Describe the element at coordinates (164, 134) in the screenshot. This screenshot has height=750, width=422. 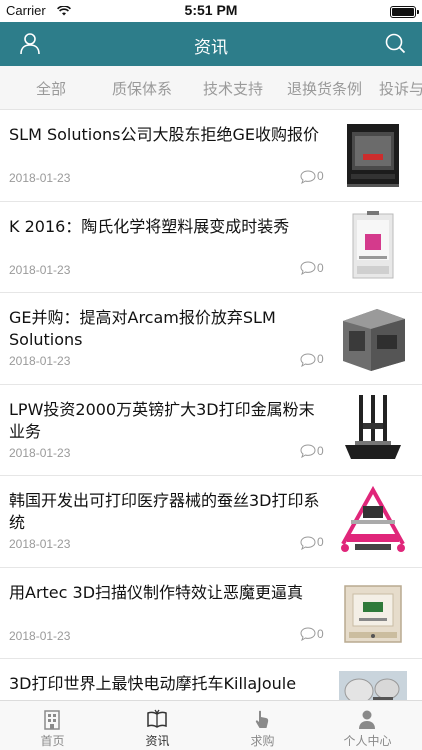
I see `article-title: SLM Solutions公司大股东拒绝GE收购报价` at that location.